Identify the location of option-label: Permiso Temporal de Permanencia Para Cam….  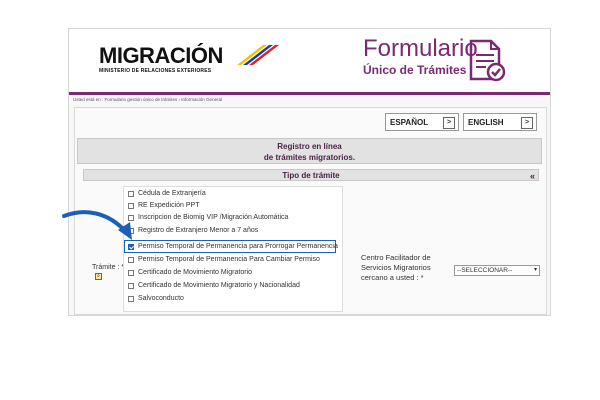
(229, 259).